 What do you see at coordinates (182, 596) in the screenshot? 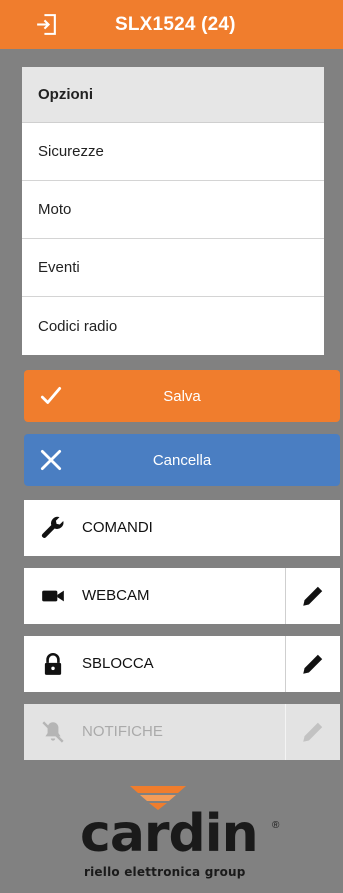
I see `webcam-row: WEBCAM` at bounding box center [182, 596].